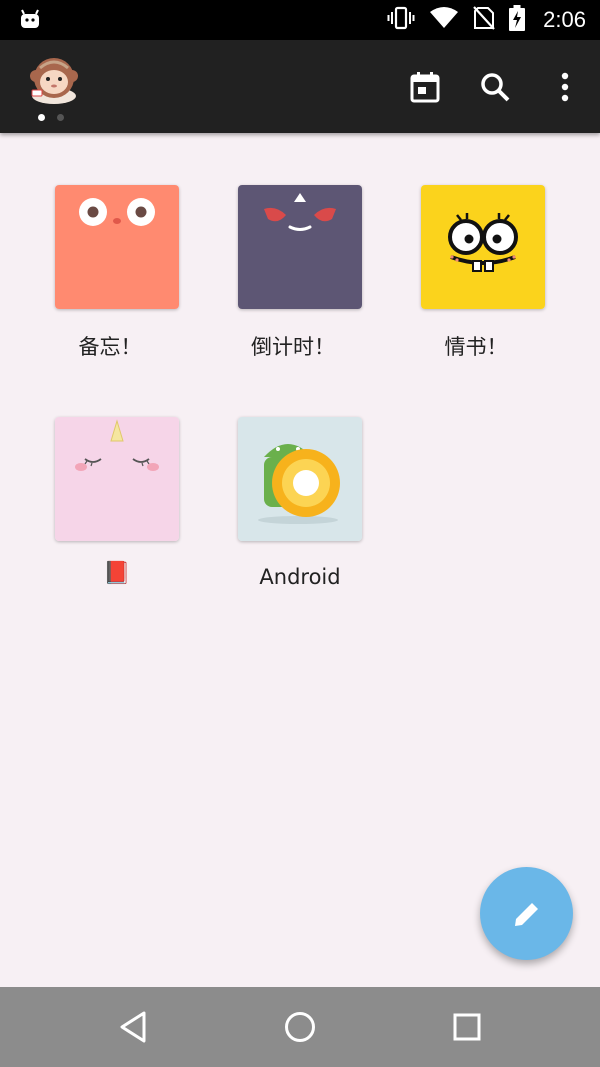 The height and width of the screenshot is (1067, 600). I want to click on page-dot-active, so click(41, 117).